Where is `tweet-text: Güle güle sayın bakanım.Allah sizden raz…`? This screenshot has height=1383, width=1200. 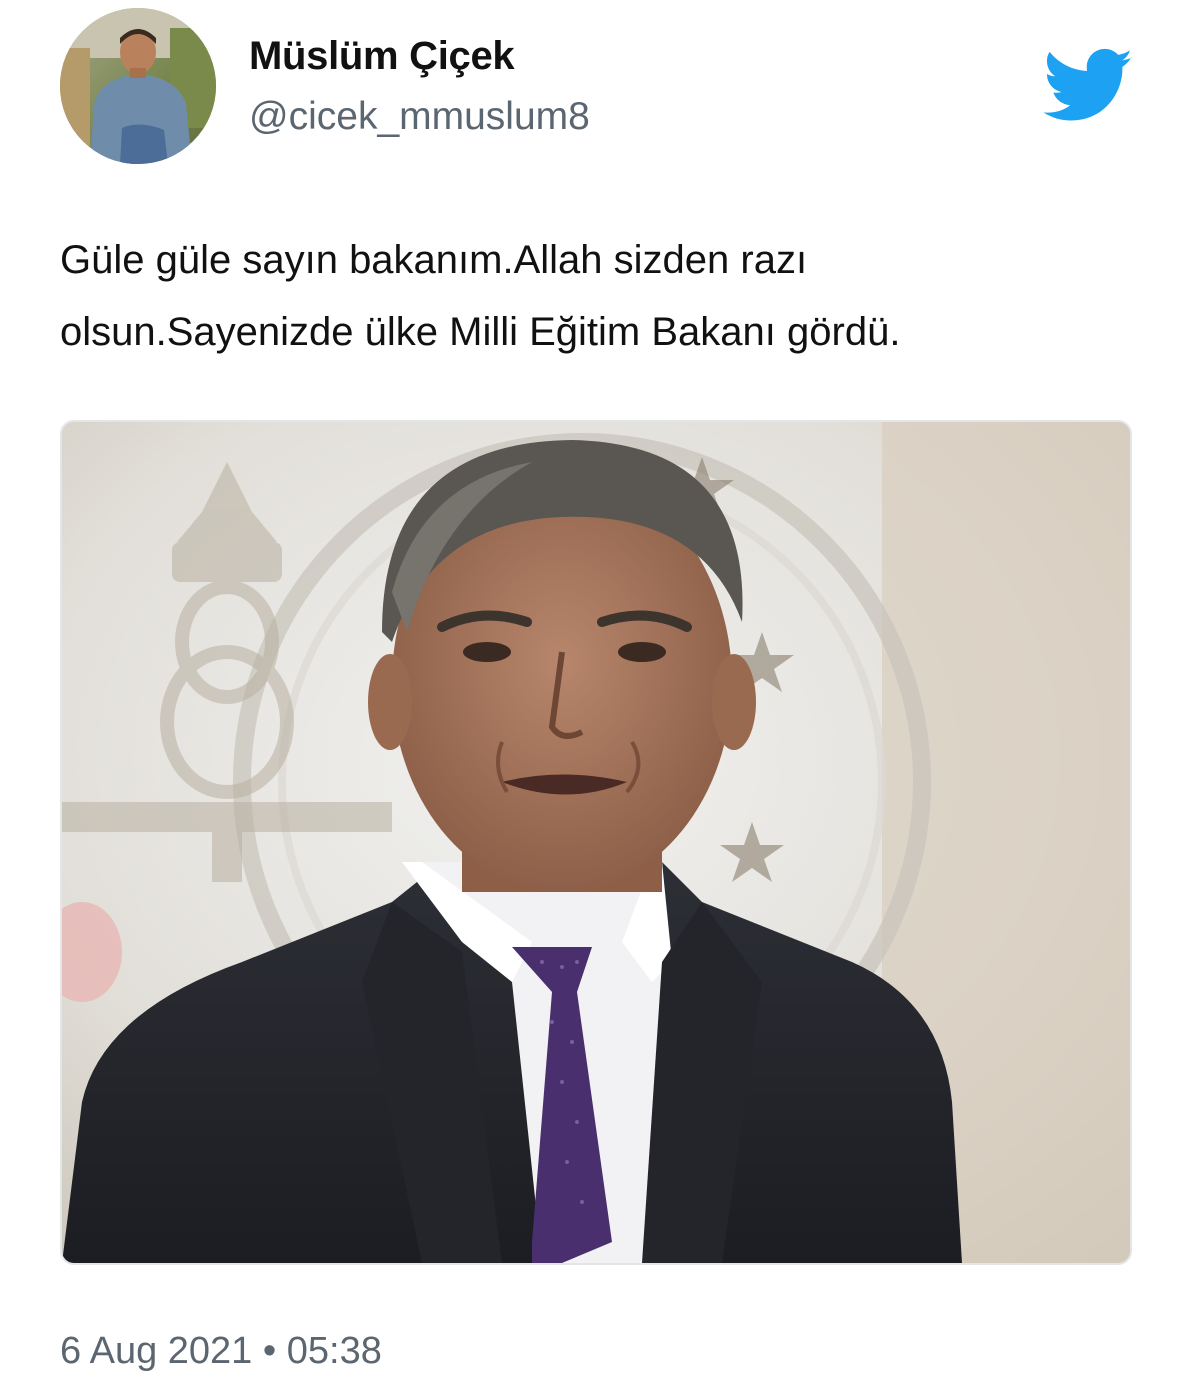
tweet-text: Güle güle sayın bakanım.Allah sizden raz… is located at coordinates (610, 296).